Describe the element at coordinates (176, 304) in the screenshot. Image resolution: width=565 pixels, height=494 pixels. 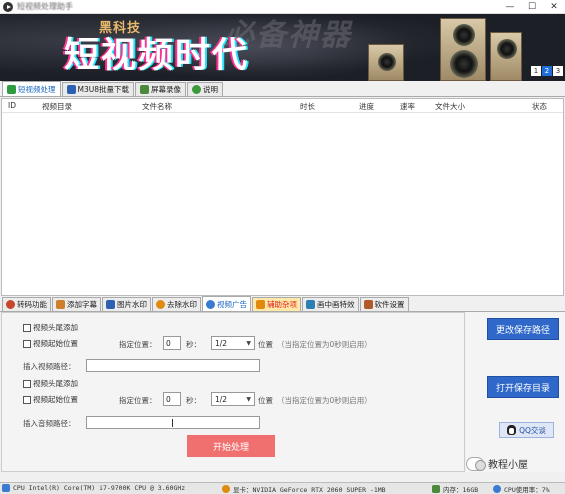
I see `tab-remove-watermark: 去除水印` at that location.